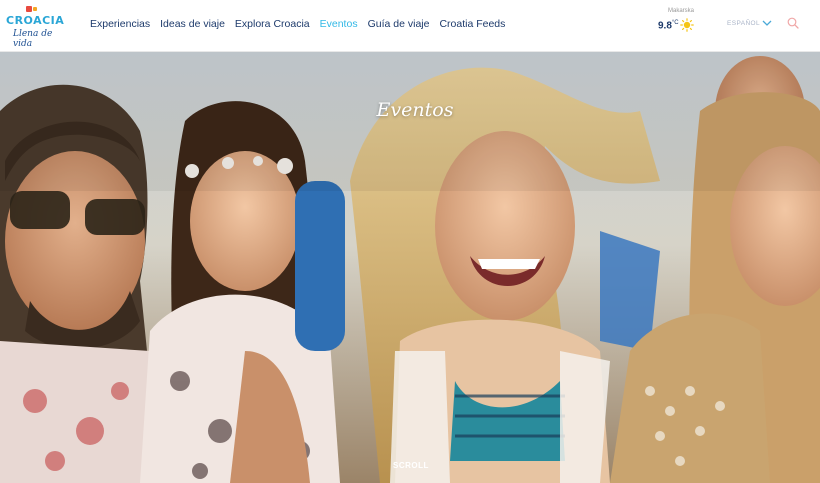 Image resolution: width=820 pixels, height=483 pixels. I want to click on weather-widget: Makarska 9.8°C, so click(678, 22).